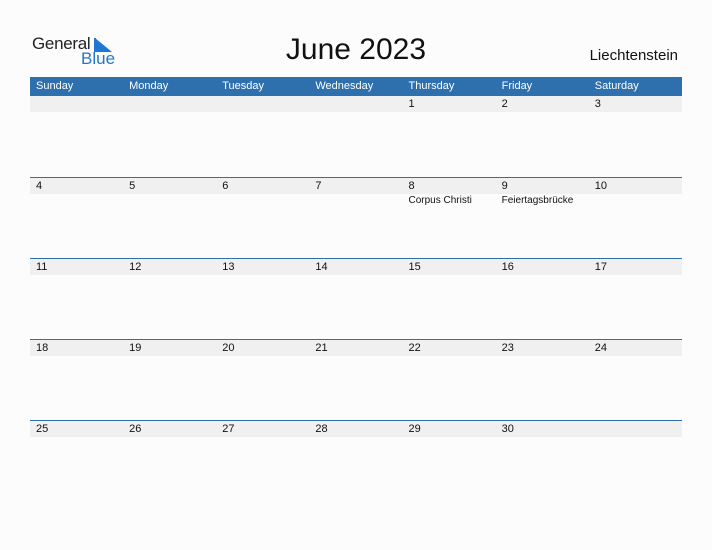 This screenshot has height=550, width=712. Describe the element at coordinates (321, 348) in the screenshot. I see `day-number: 21` at that location.